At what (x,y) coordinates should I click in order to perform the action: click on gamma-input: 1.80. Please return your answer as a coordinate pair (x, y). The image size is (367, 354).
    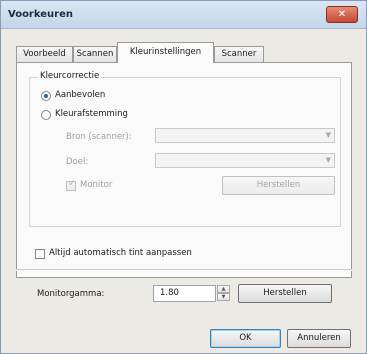
    Looking at the image, I should click on (184, 293).